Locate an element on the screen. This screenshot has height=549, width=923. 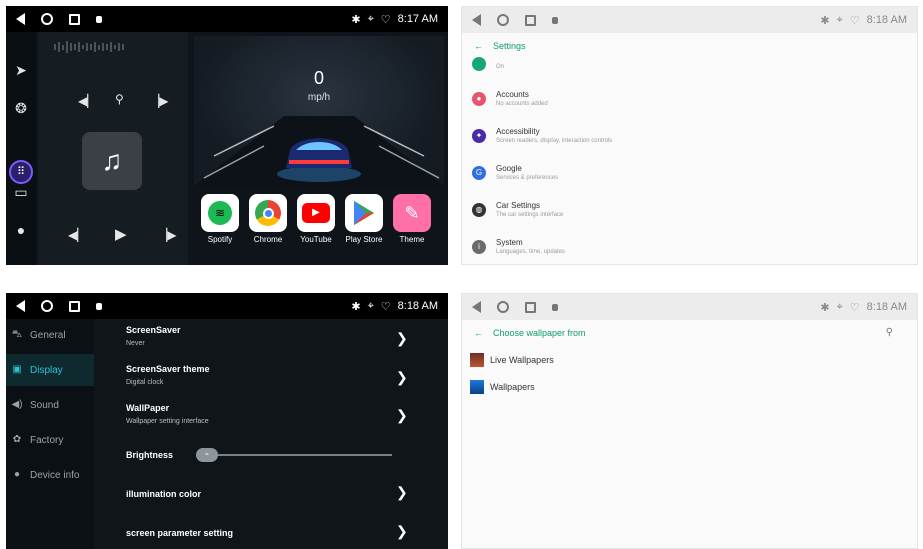
next-track-icon: ▕▶ is located at coordinates (159, 101).